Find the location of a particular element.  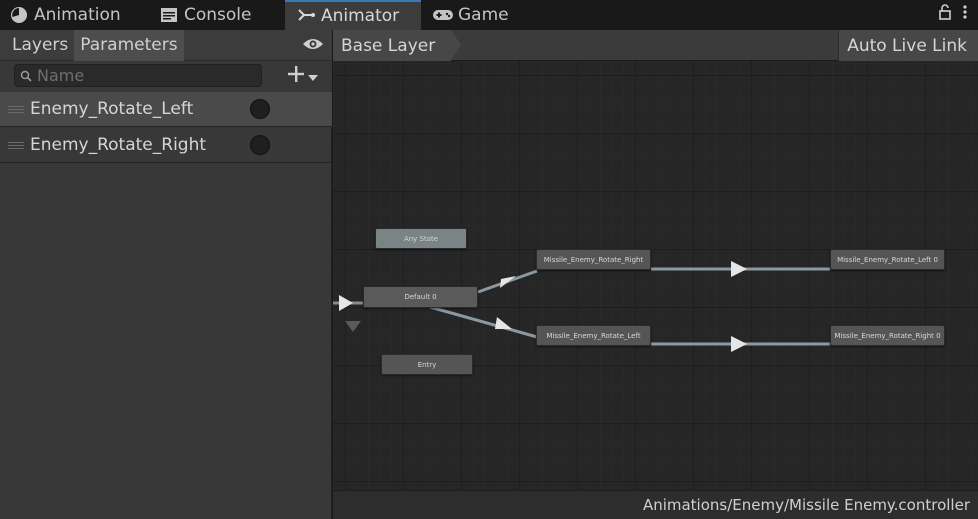

parameter-search-row is located at coordinates (166, 76).